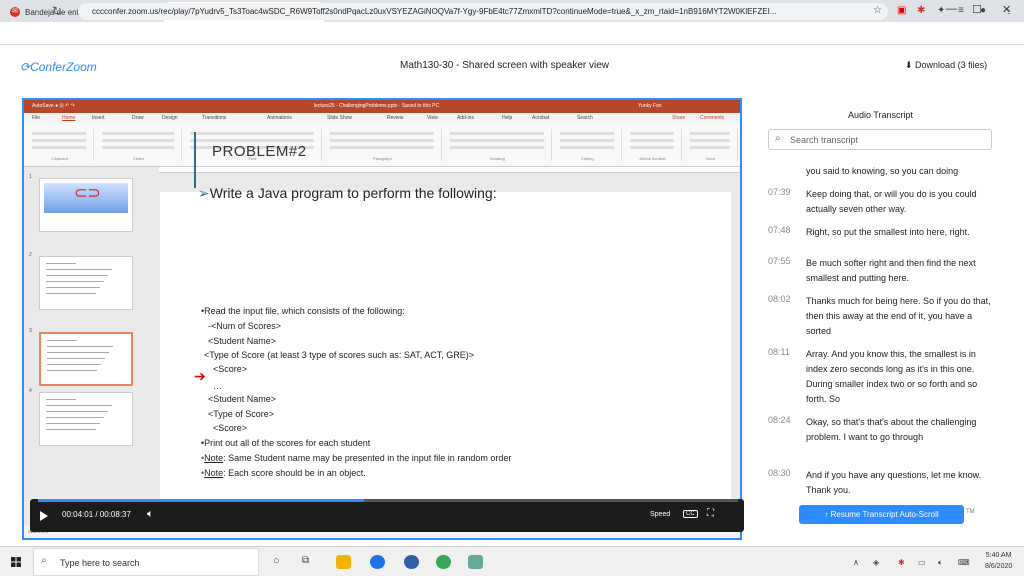 The image size is (1024, 576). Describe the element at coordinates (432, 118) in the screenshot. I see `ppt-menu-item: View` at that location.